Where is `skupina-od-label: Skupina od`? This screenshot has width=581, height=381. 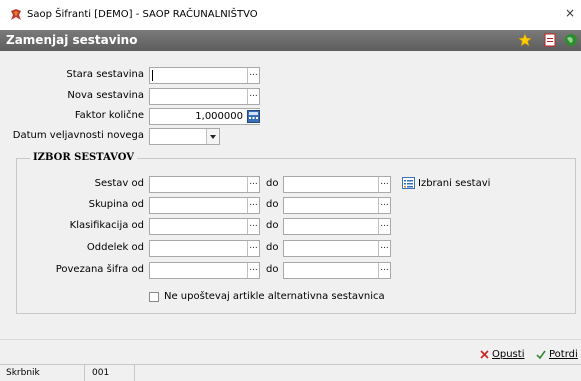
skupina-od-label: Skupina od is located at coordinates (116, 204).